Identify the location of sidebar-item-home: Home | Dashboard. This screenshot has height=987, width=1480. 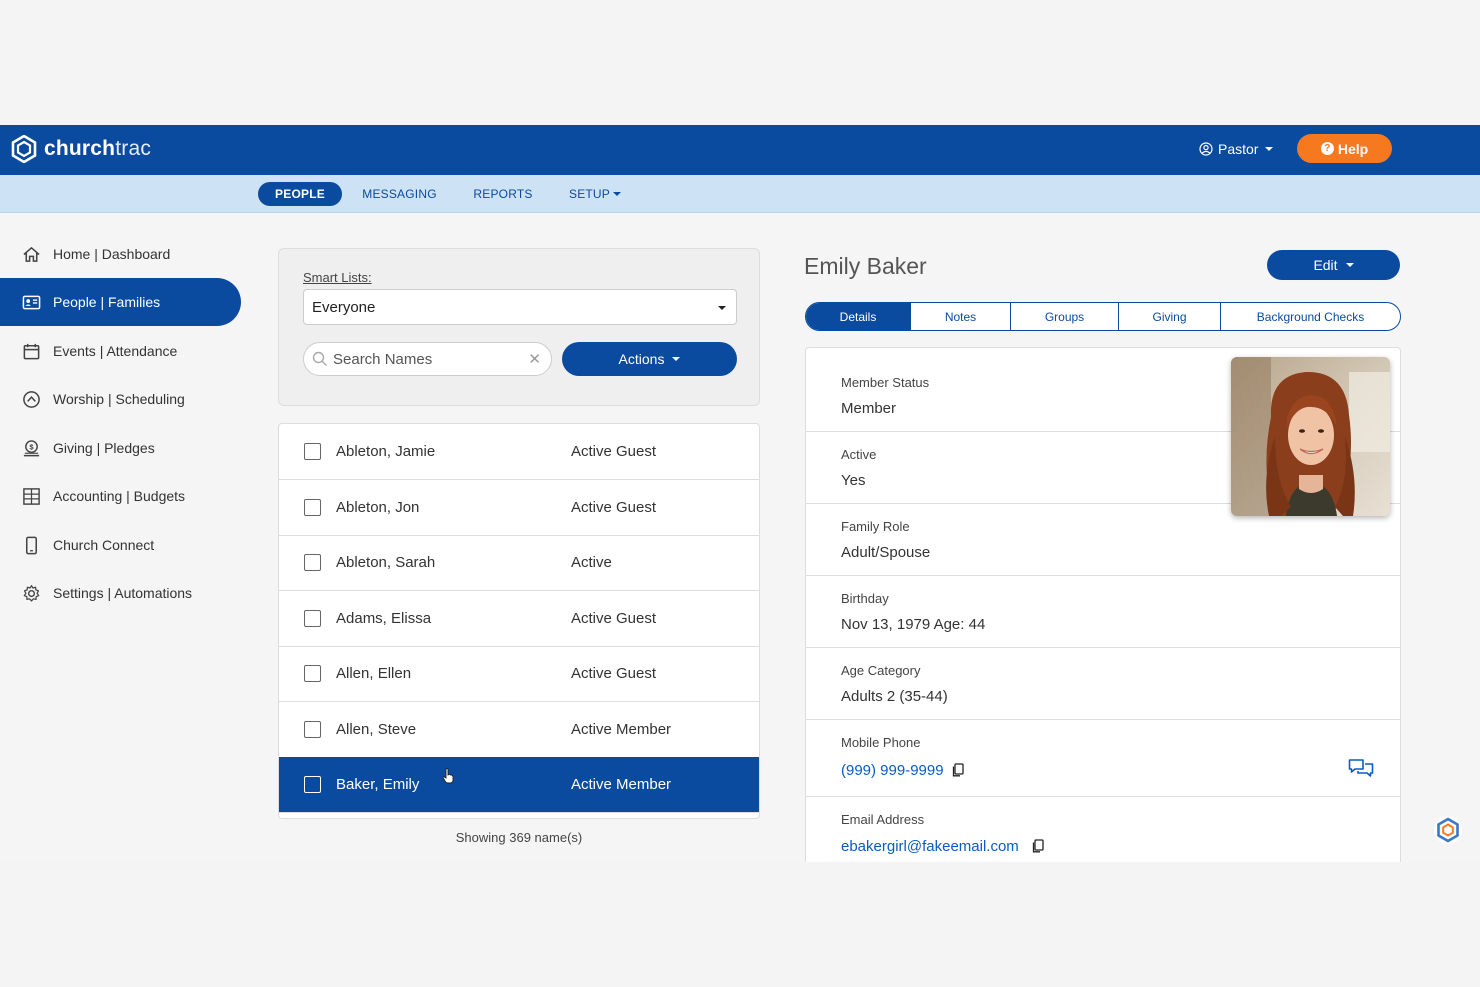
(120, 254).